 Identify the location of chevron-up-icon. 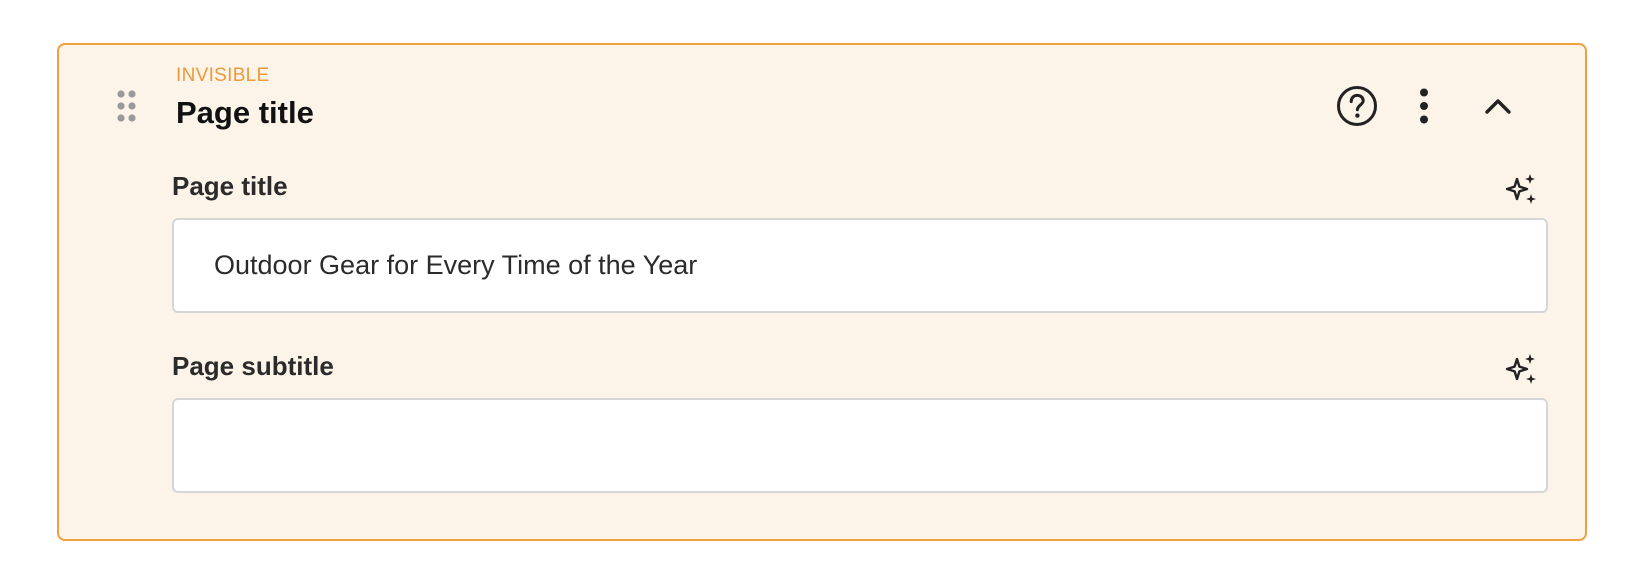
(1498, 106).